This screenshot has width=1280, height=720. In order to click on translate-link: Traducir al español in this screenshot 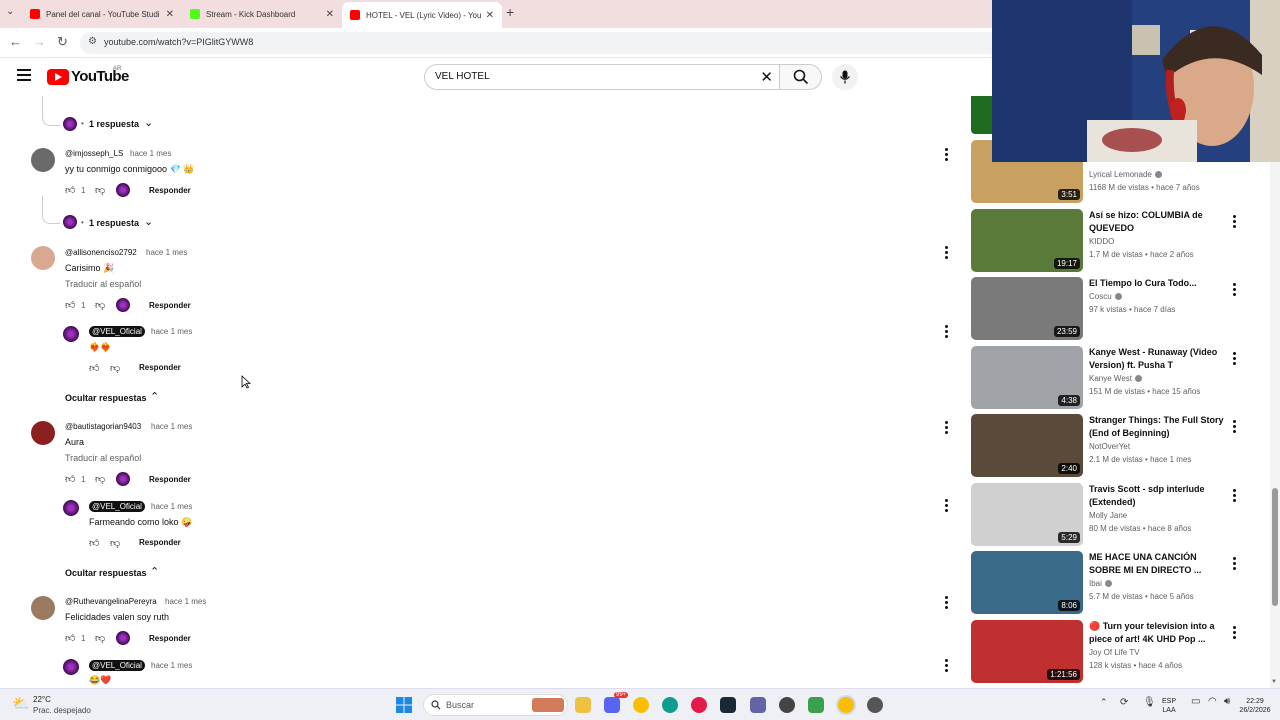, I will do `click(103, 284)`.